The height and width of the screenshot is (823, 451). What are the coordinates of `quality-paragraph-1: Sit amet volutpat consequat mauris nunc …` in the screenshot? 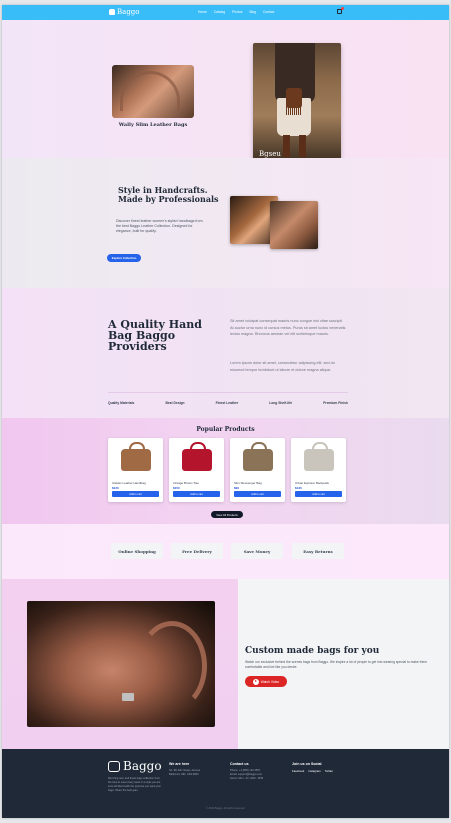 It's located at (288, 327).